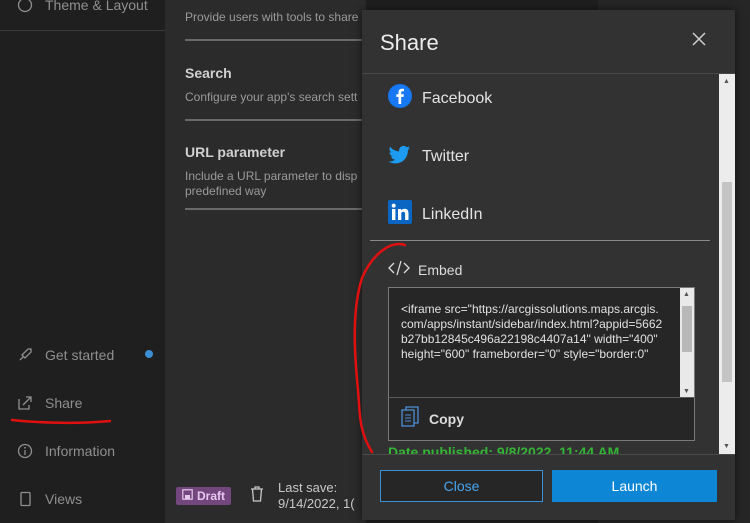 The height and width of the screenshot is (523, 750). I want to click on twitter-icon, so click(400, 156).